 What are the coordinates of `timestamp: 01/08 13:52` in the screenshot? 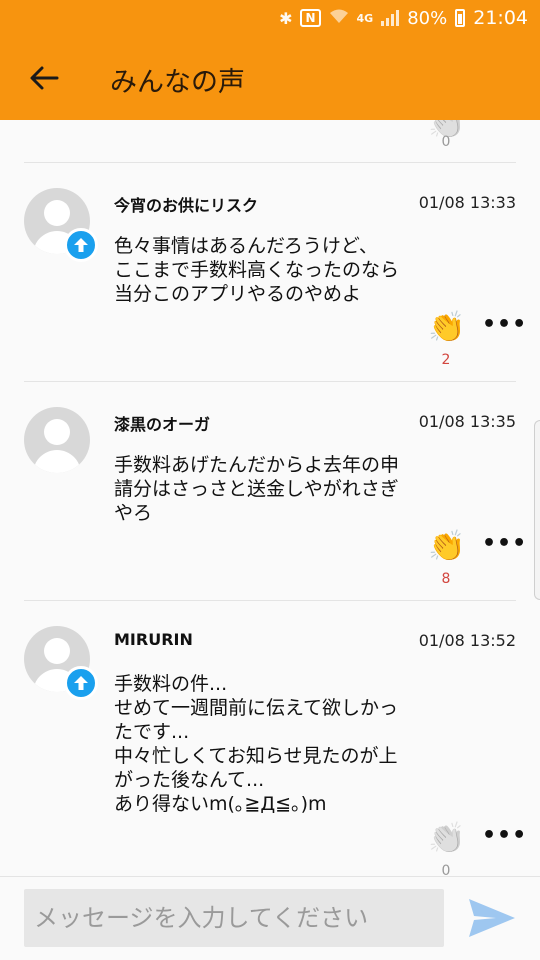 It's located at (467, 640).